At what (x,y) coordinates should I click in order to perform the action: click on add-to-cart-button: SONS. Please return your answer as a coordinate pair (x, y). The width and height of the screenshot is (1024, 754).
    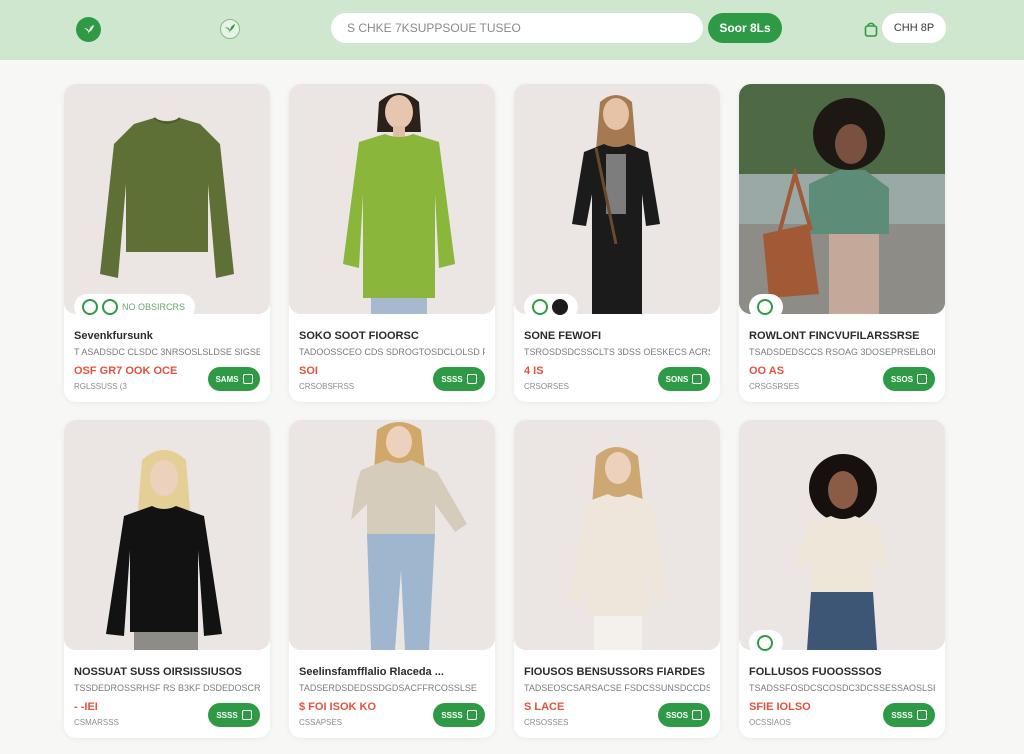
    Looking at the image, I should click on (684, 379).